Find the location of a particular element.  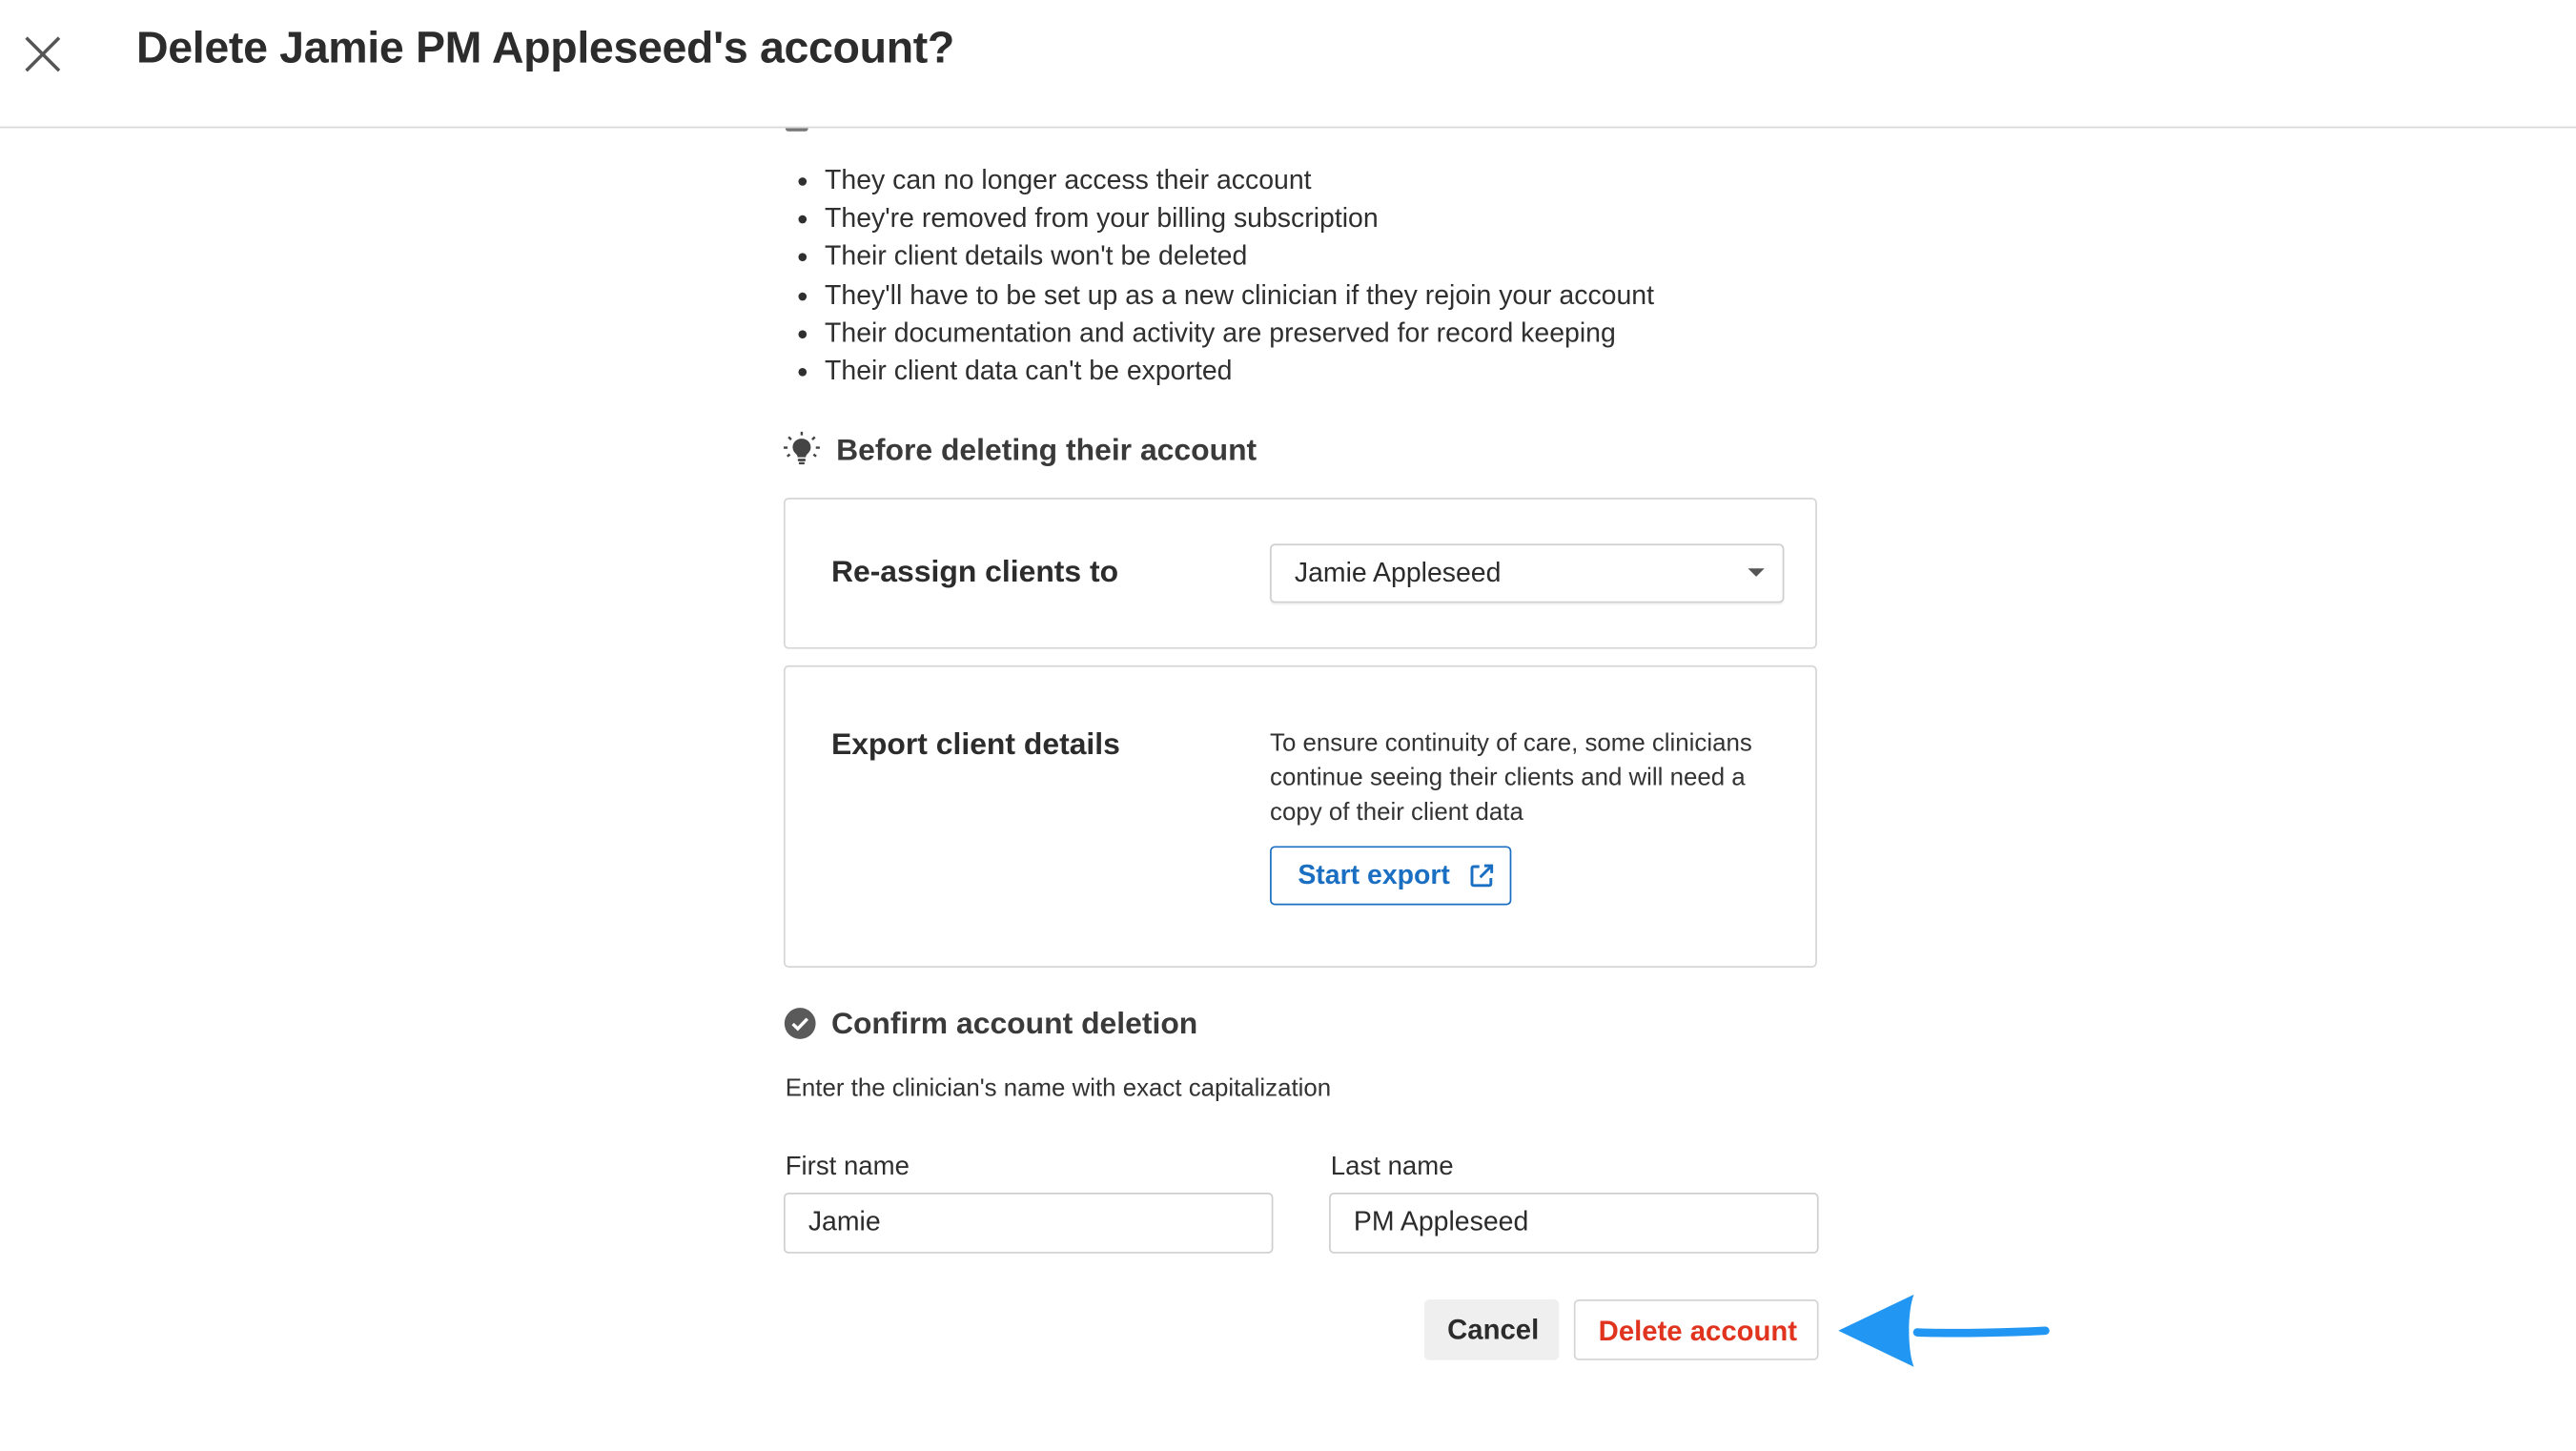

confirm-deletion-heading: Confirm account deletion is located at coordinates (1014, 1022).